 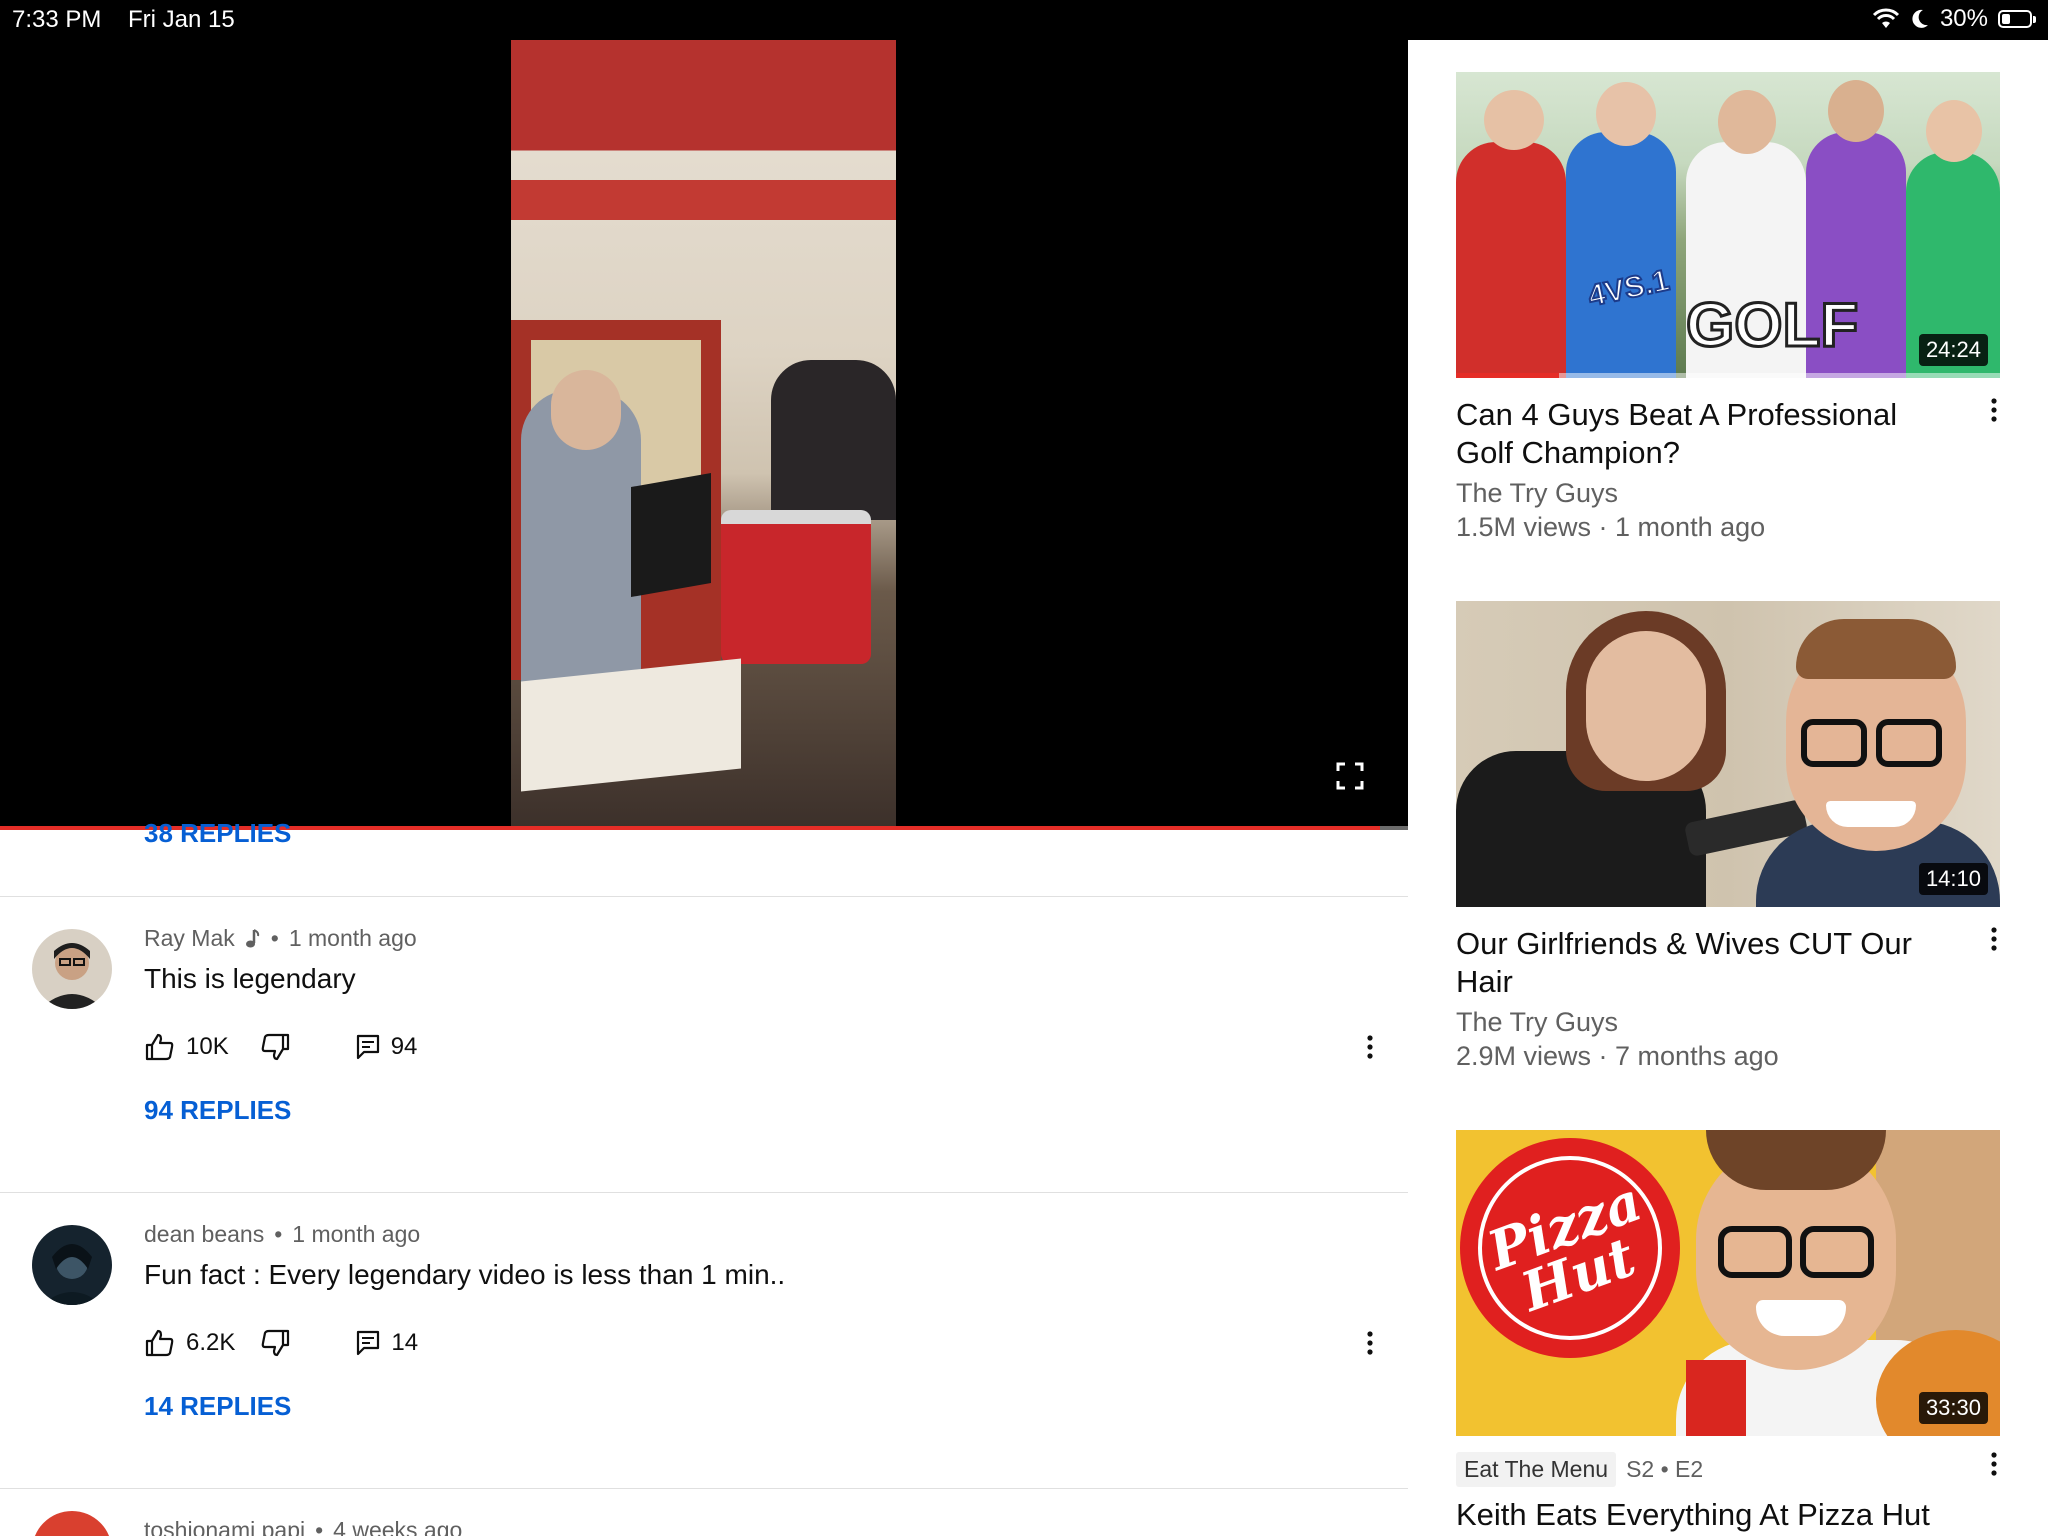 I want to click on duration-badge: 14:10, so click(x=1953, y=879).